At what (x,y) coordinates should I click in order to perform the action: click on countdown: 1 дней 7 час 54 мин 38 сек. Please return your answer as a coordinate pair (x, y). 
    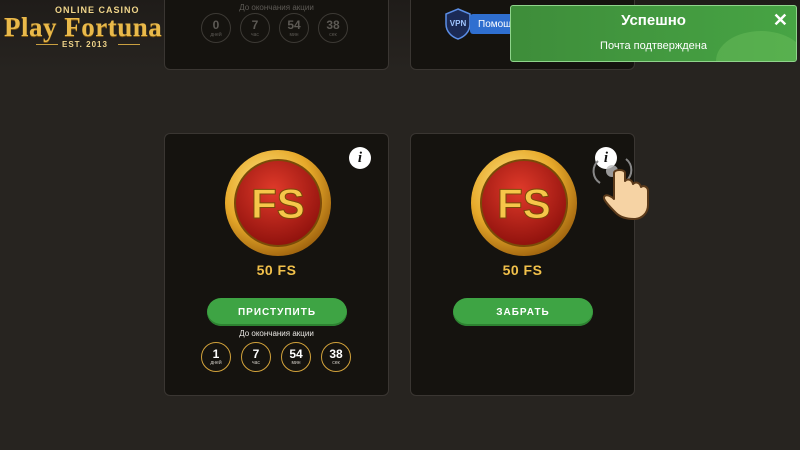
    Looking at the image, I should click on (276, 357).